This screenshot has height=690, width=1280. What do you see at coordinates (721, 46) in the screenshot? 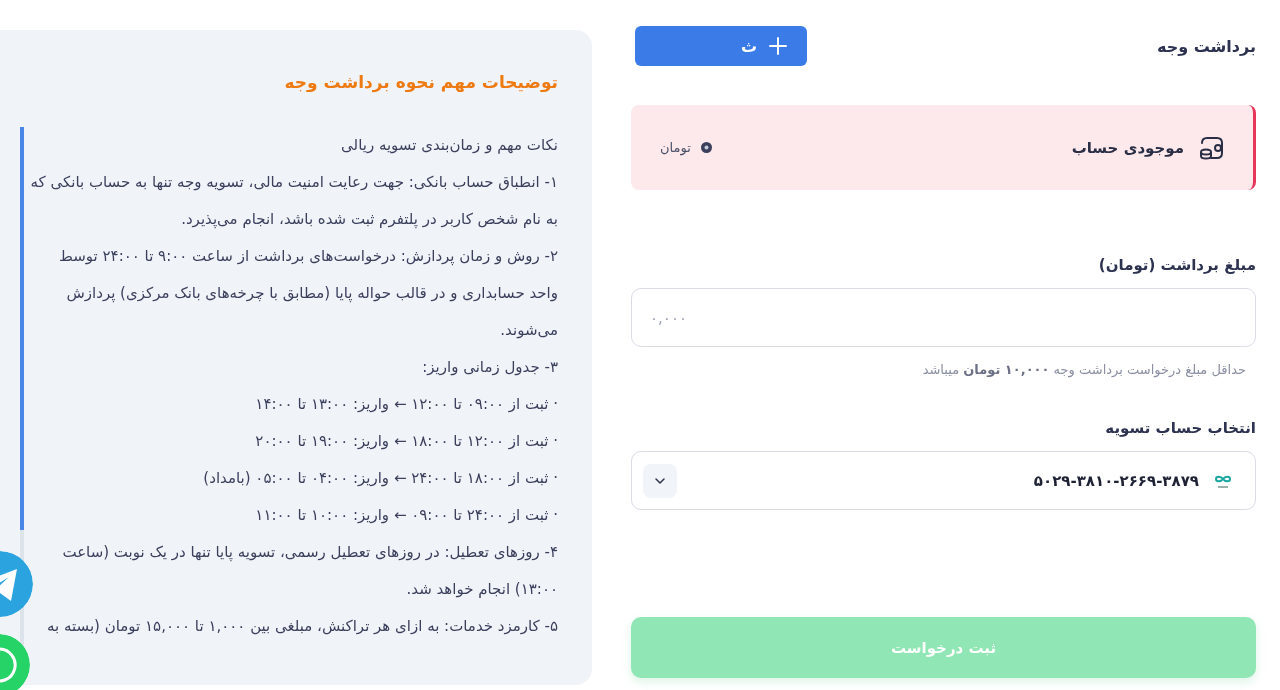
I see `add-button: ث` at bounding box center [721, 46].